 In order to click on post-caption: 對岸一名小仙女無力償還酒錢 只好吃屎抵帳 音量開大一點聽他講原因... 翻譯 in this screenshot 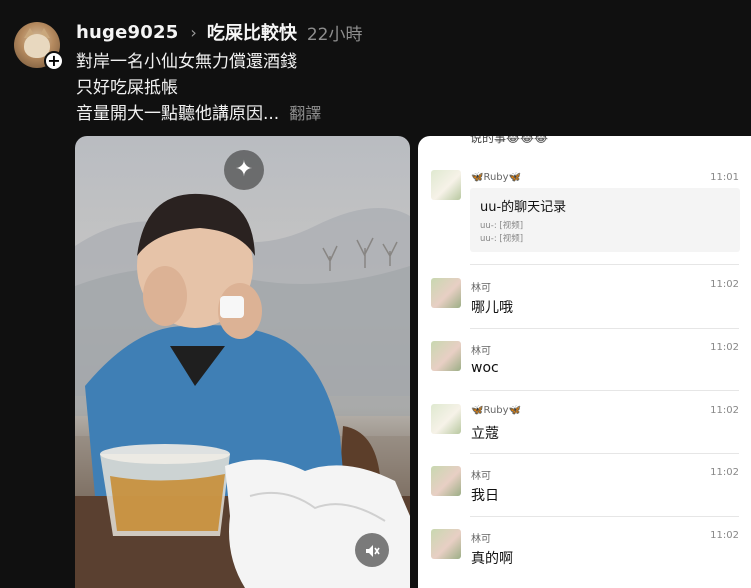, I will do `click(198, 88)`.